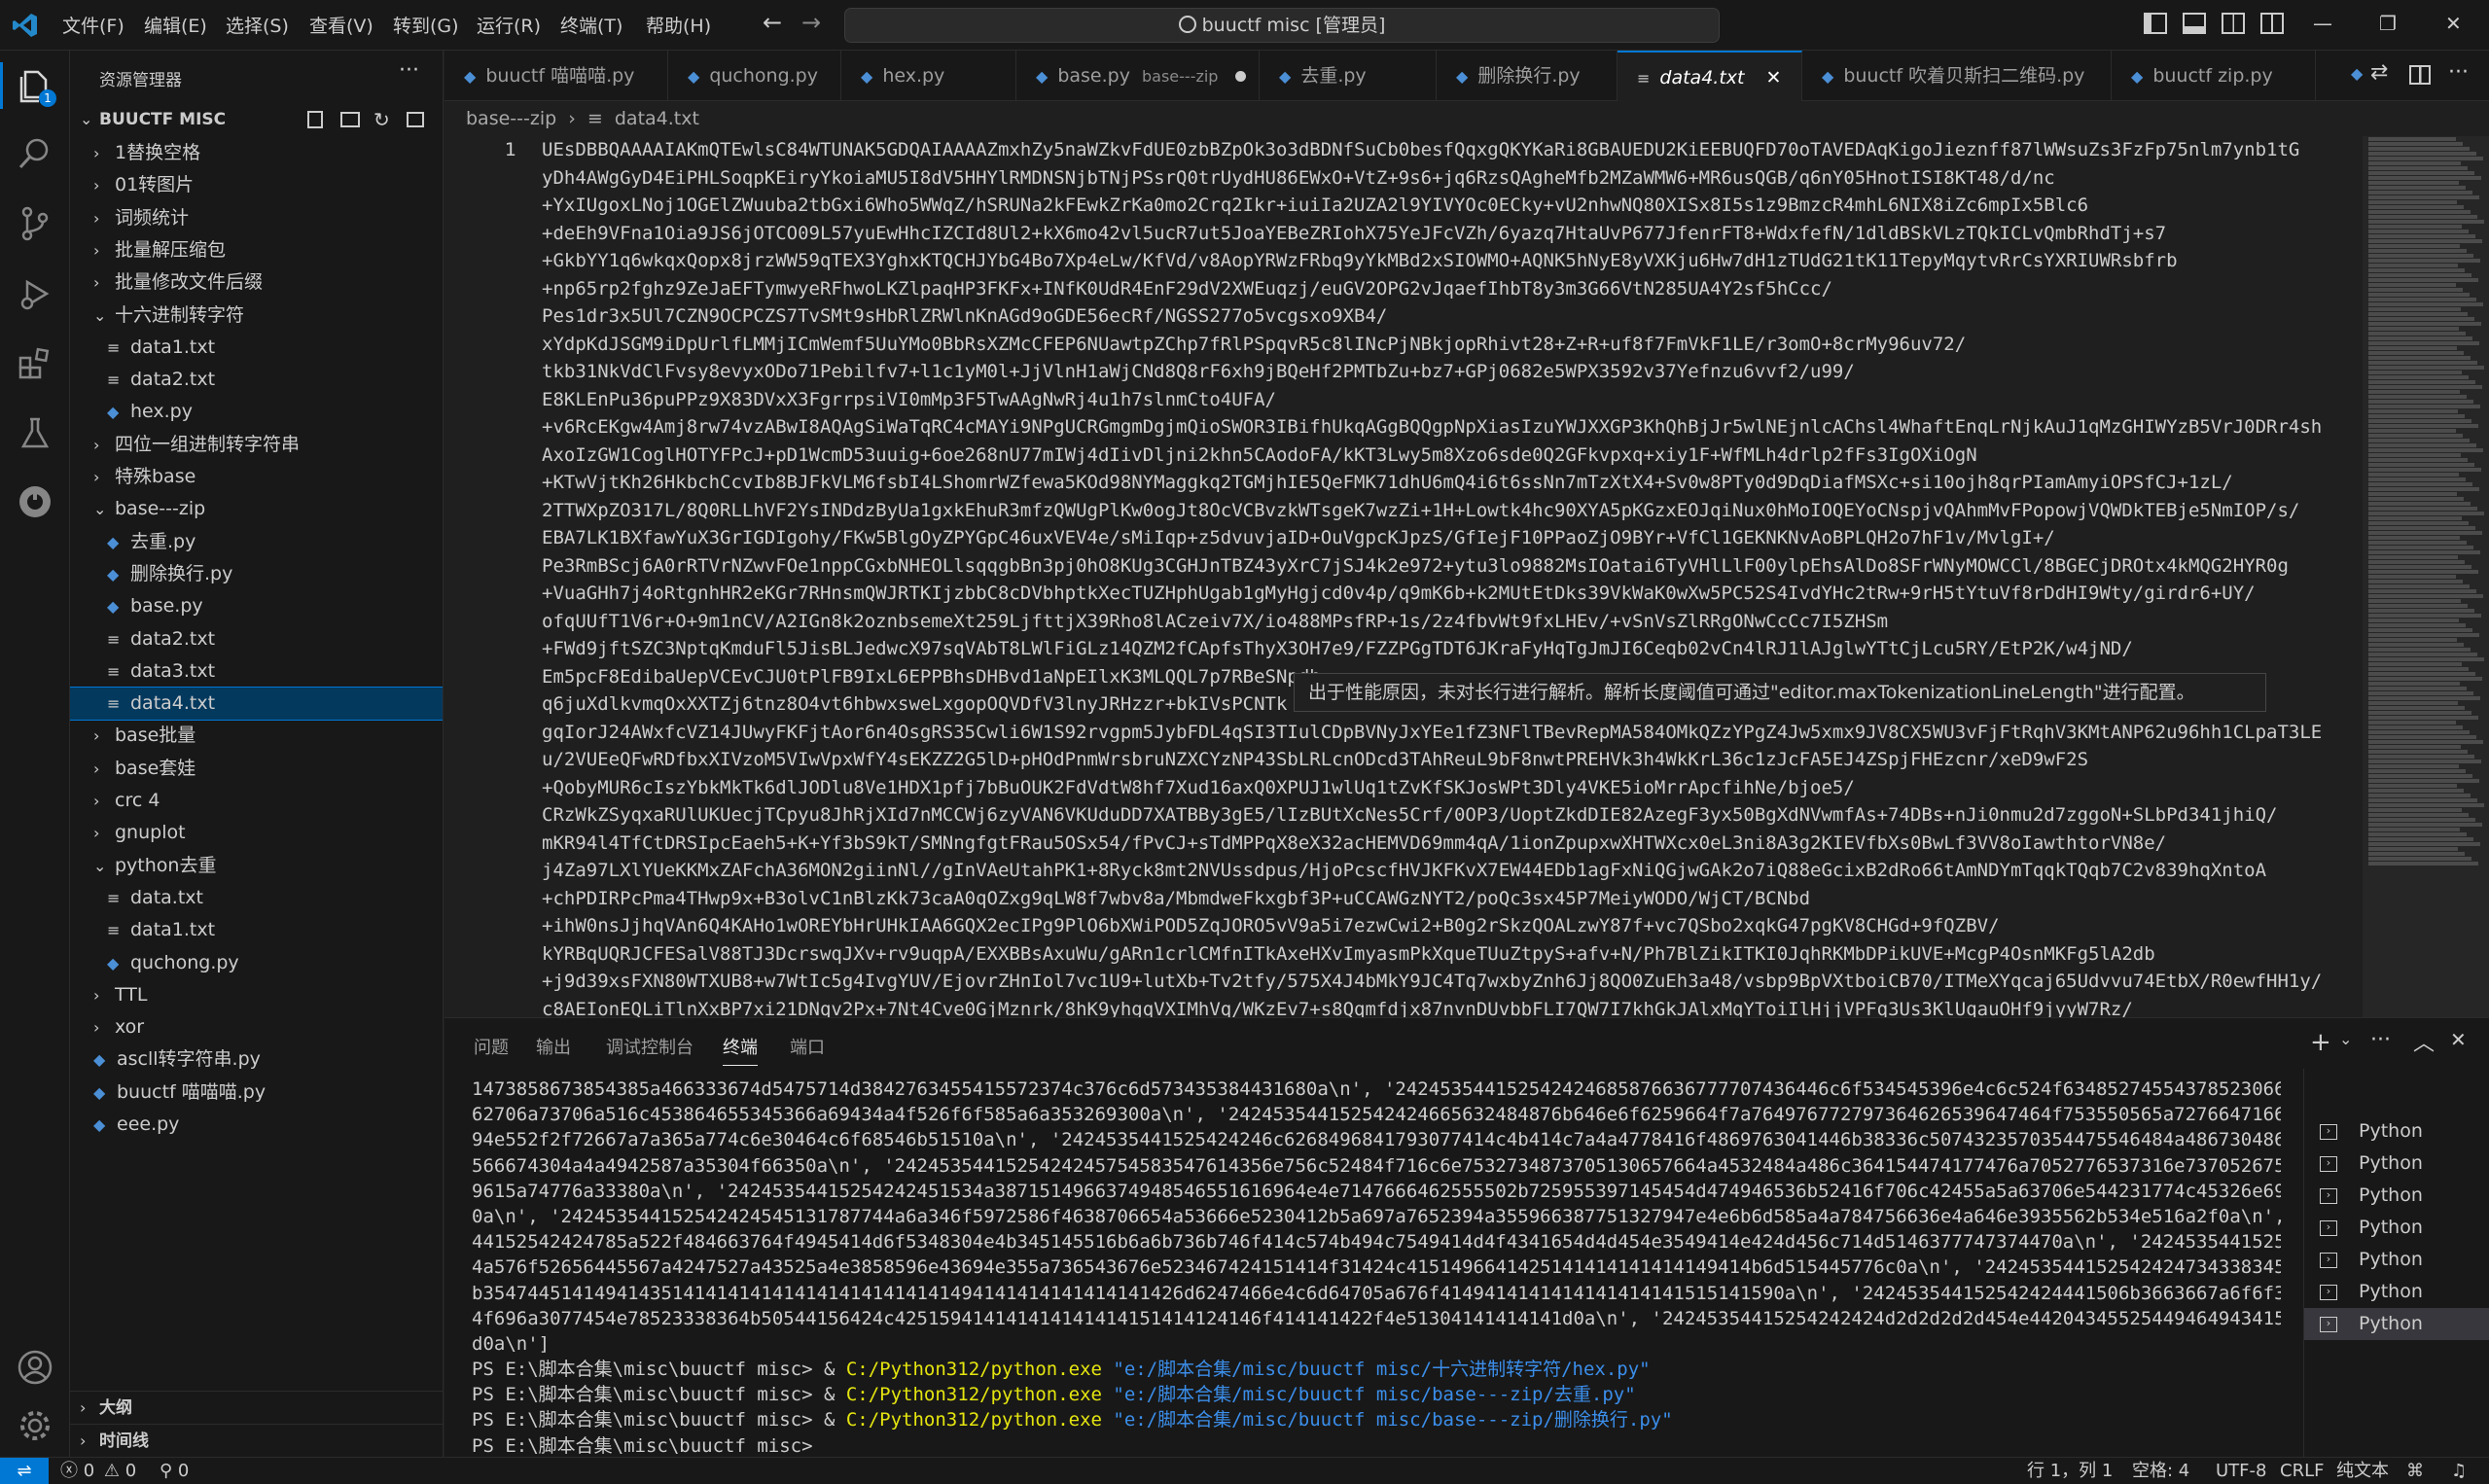 The image size is (2489, 1484). I want to click on remote-indicator: ⇌, so click(24, 1471).